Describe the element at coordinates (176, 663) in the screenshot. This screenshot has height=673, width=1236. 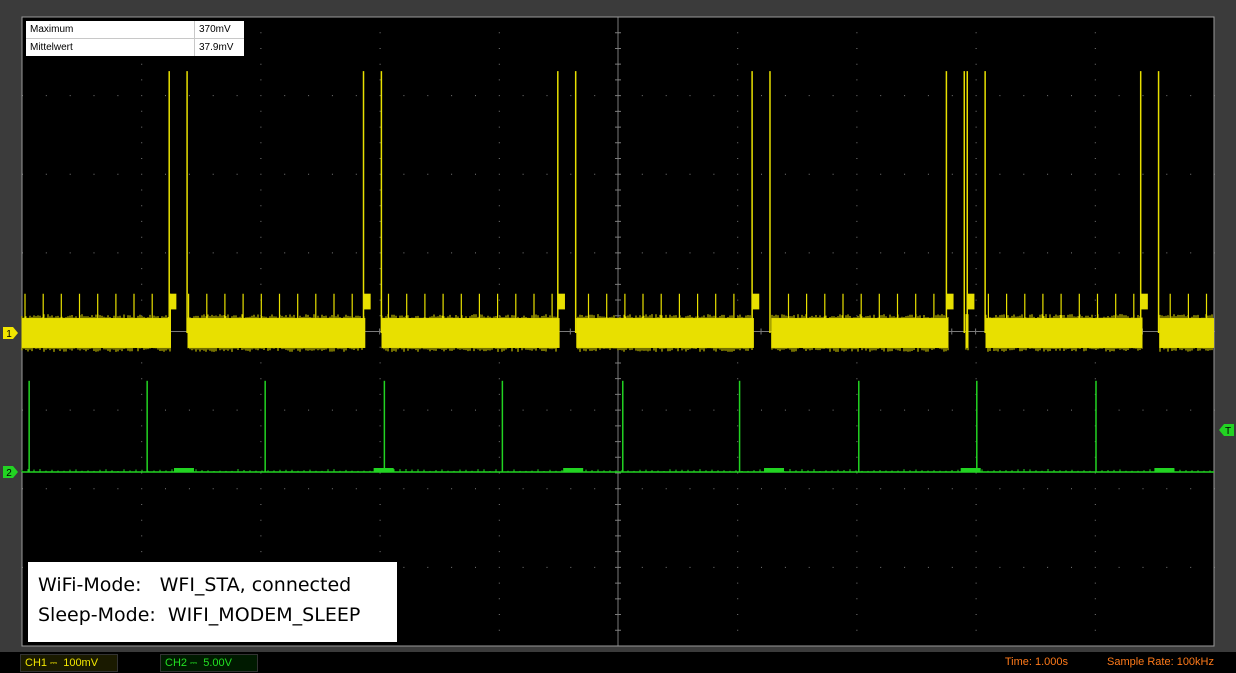
I see `ch2-label: CH2` at that location.